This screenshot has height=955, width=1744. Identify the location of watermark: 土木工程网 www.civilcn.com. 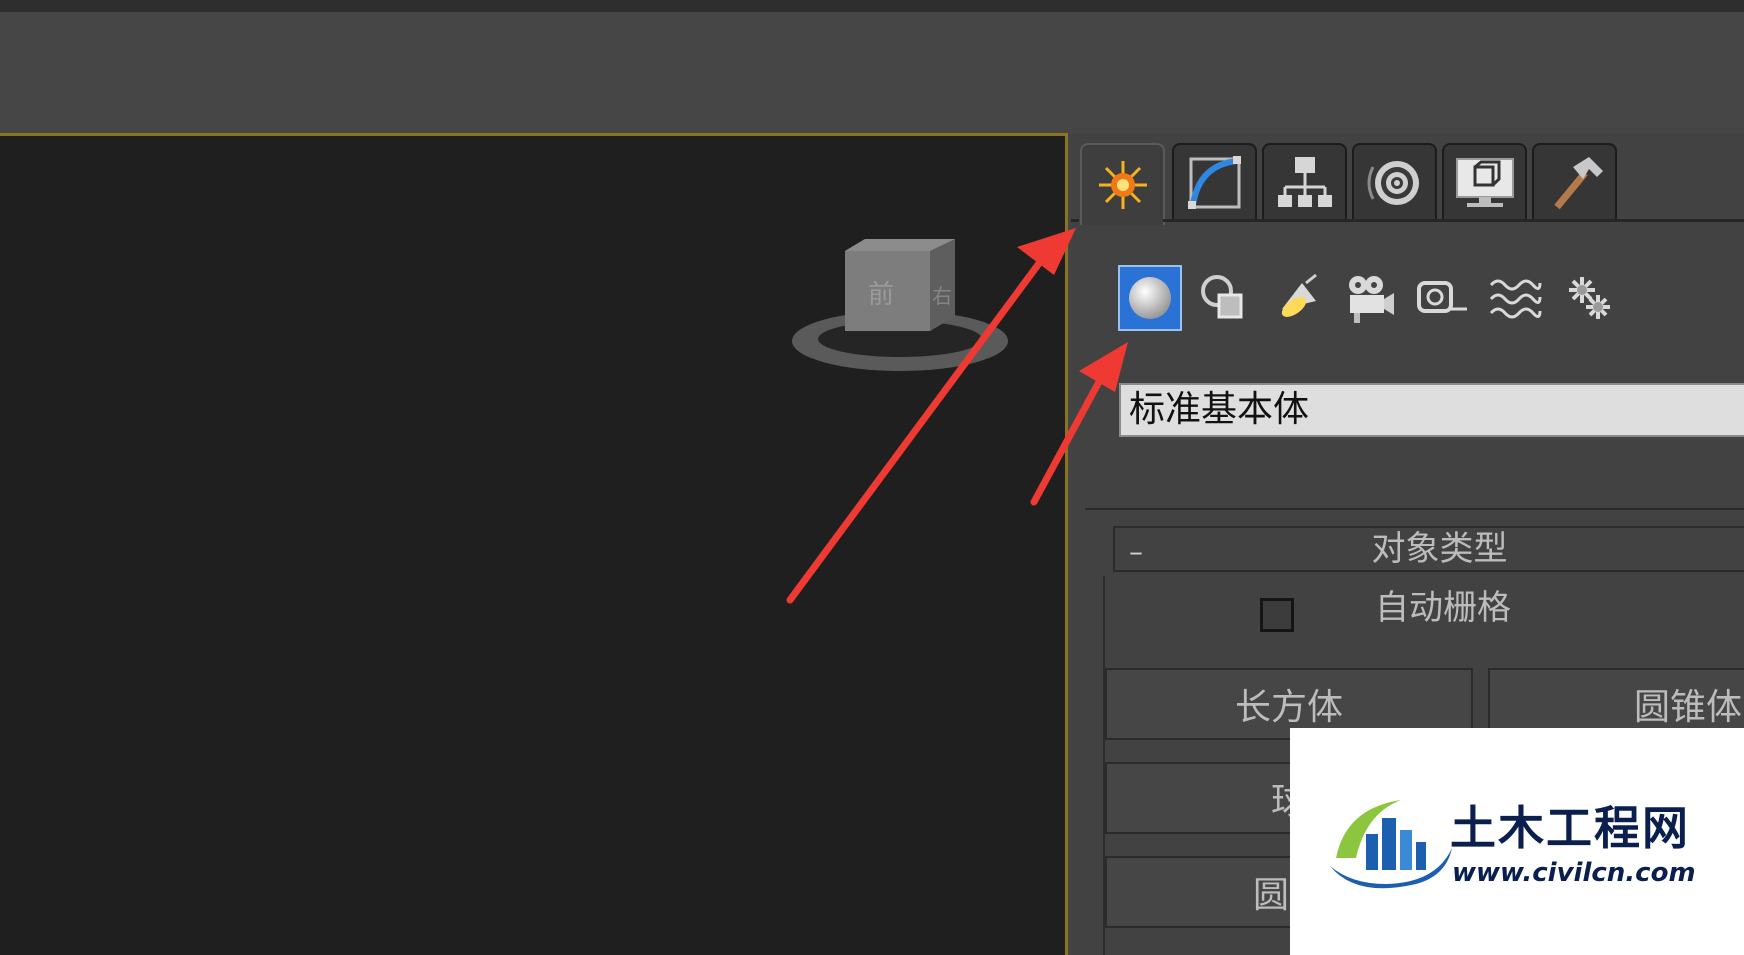
(1517, 841).